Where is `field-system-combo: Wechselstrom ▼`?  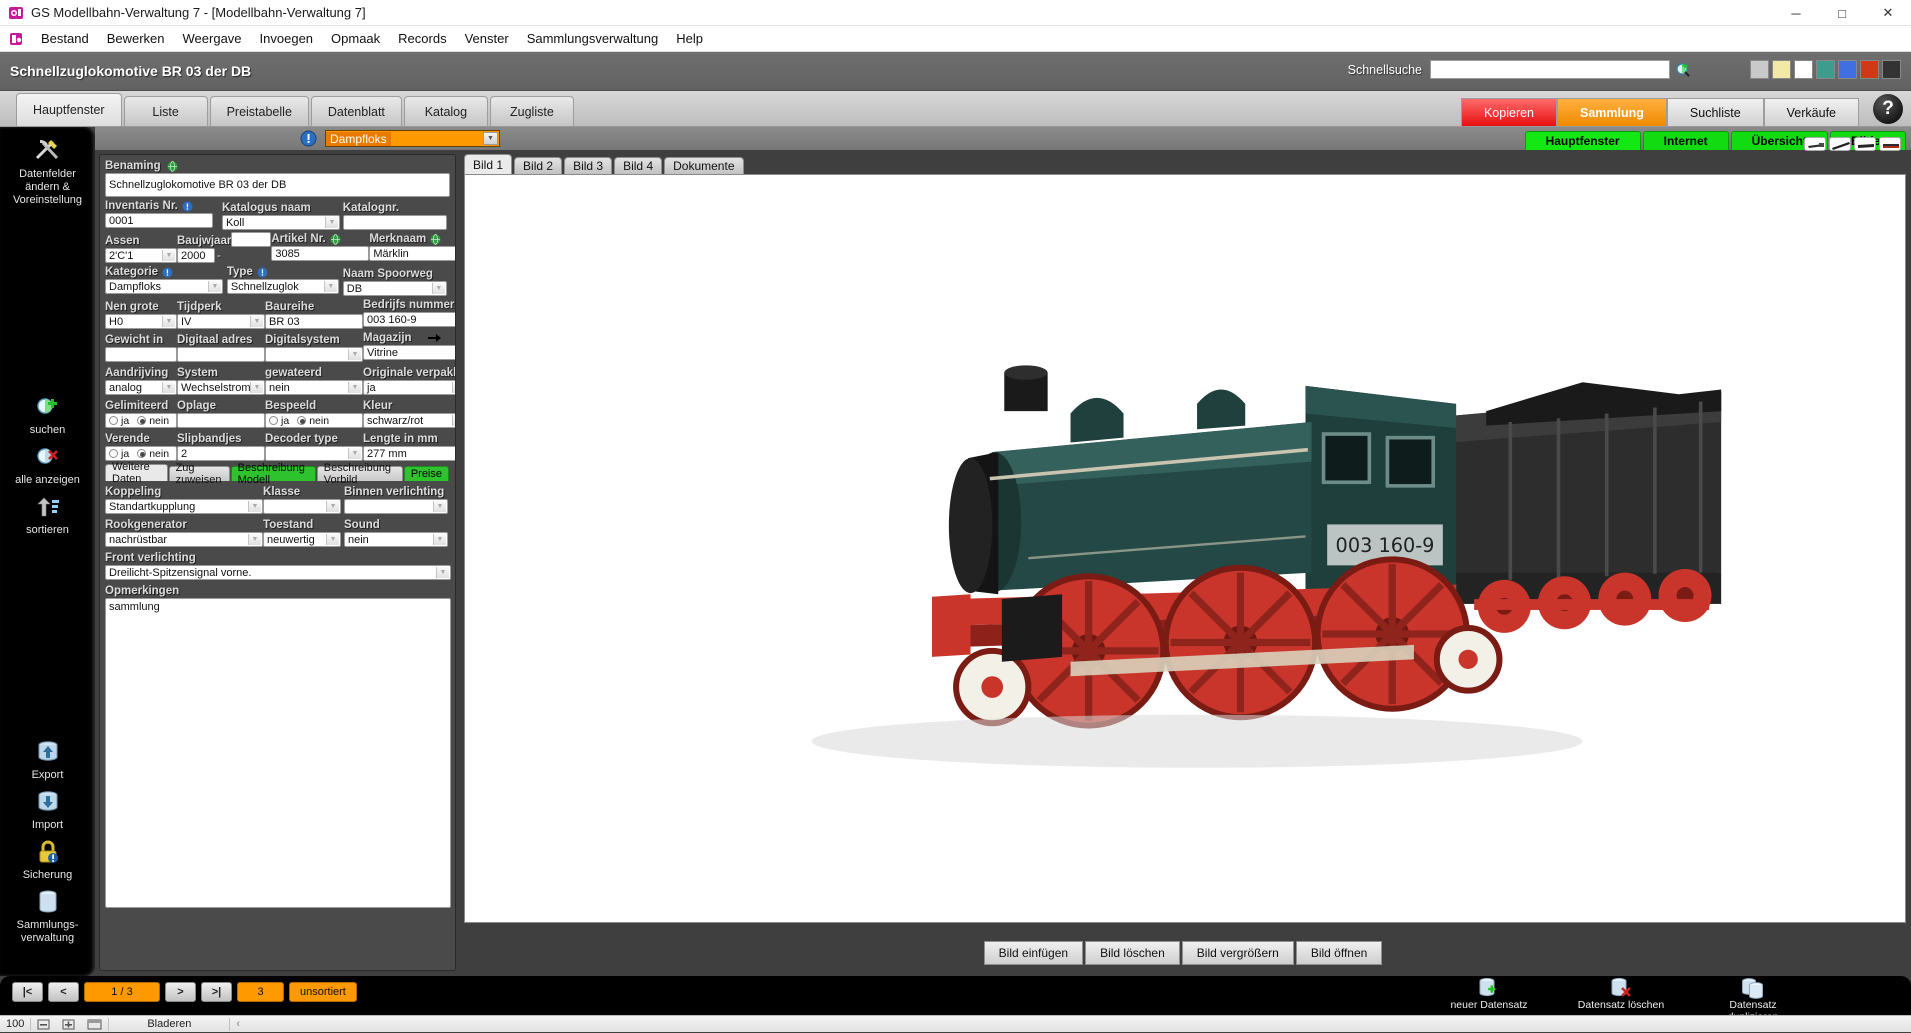 field-system-combo: Wechselstrom ▼ is located at coordinates (221, 387).